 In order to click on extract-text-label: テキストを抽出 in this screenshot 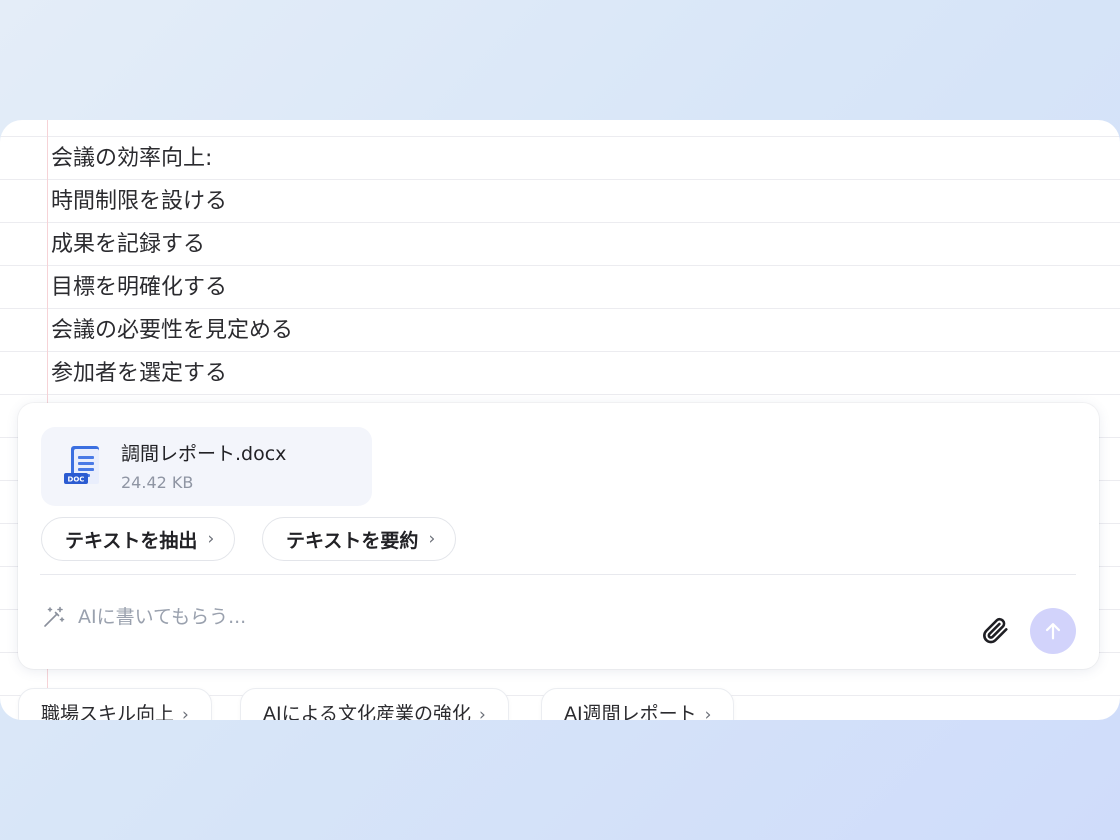, I will do `click(131, 540)`.